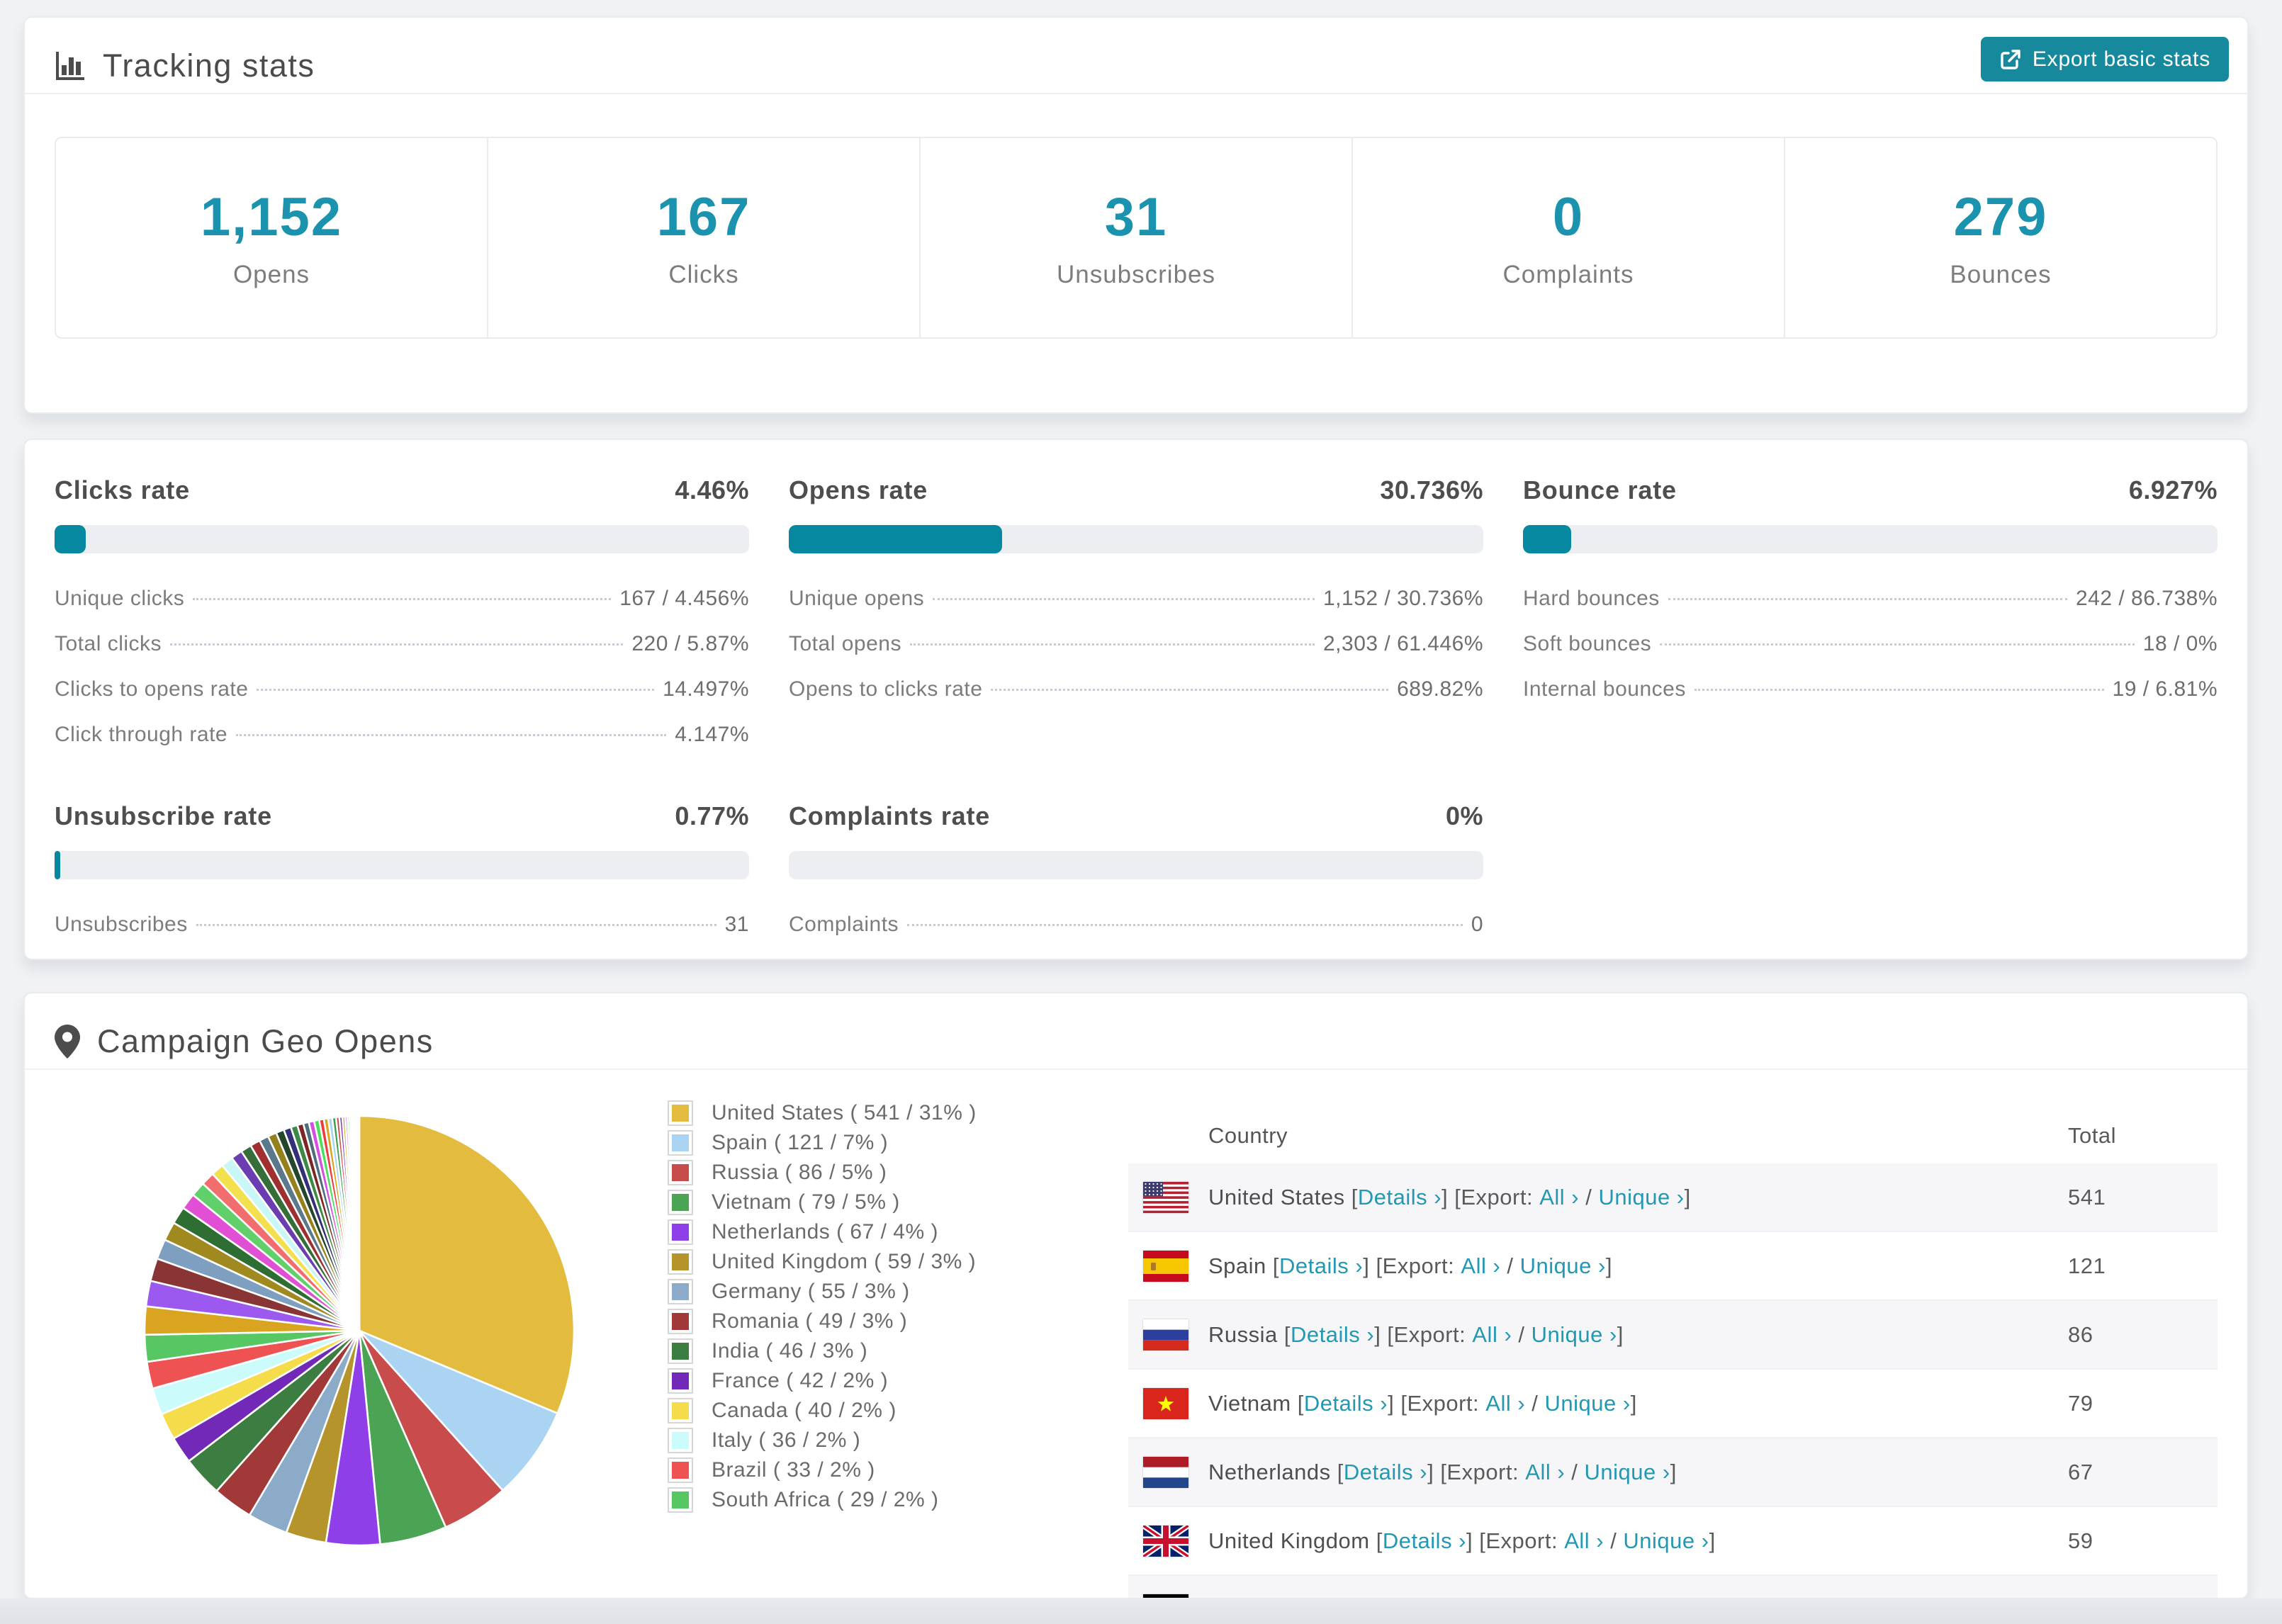  Describe the element at coordinates (1136, 599) in the screenshot. I see `rate-detail-row: Unique opens 1,152 / 30.736%` at that location.